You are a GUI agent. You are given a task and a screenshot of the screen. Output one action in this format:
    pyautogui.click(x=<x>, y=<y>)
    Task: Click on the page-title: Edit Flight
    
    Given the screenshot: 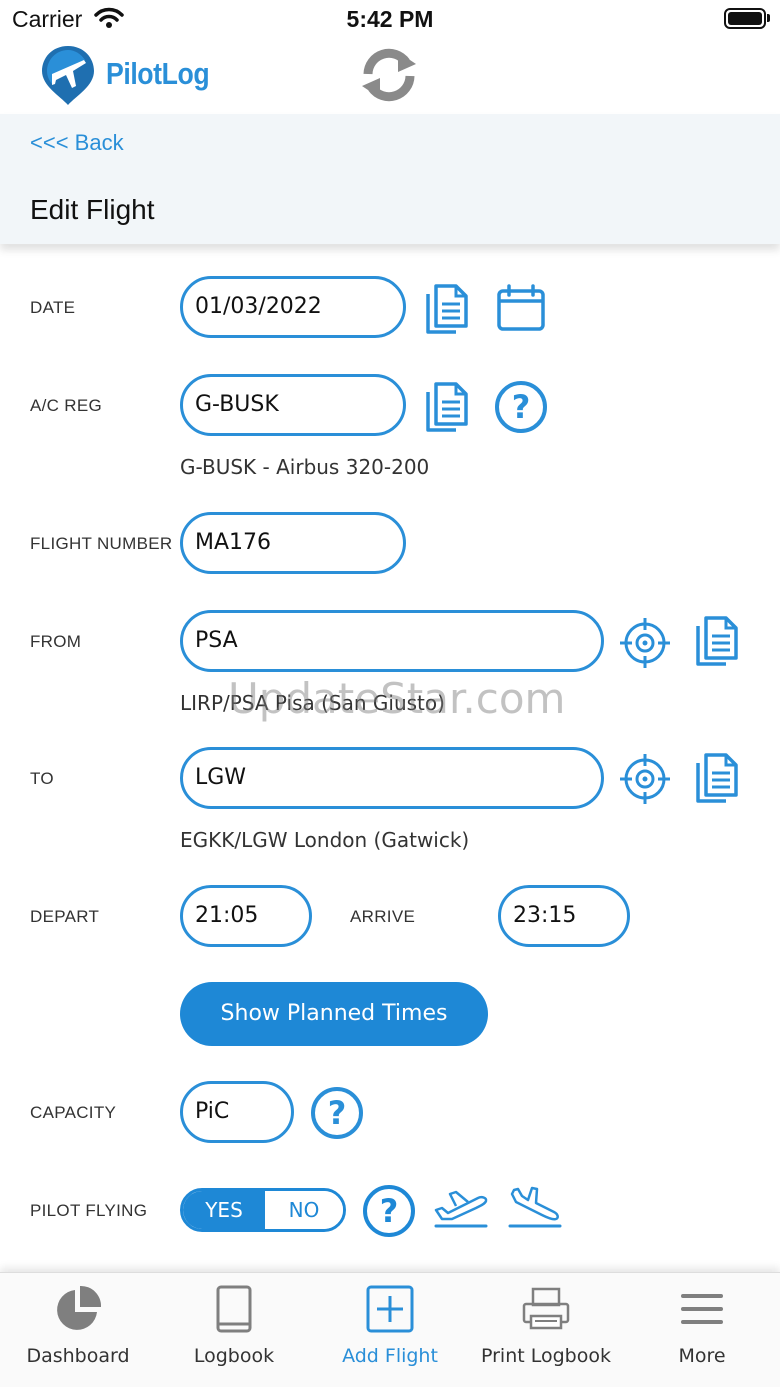 What is the action you would take?
    pyautogui.click(x=92, y=209)
    